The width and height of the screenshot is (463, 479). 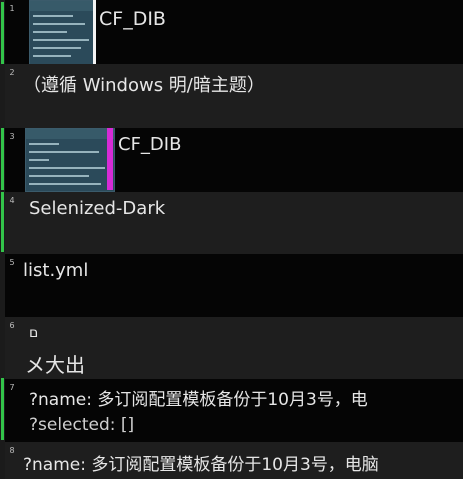 What do you see at coordinates (12, 72) in the screenshot?
I see `row-index: 2` at bounding box center [12, 72].